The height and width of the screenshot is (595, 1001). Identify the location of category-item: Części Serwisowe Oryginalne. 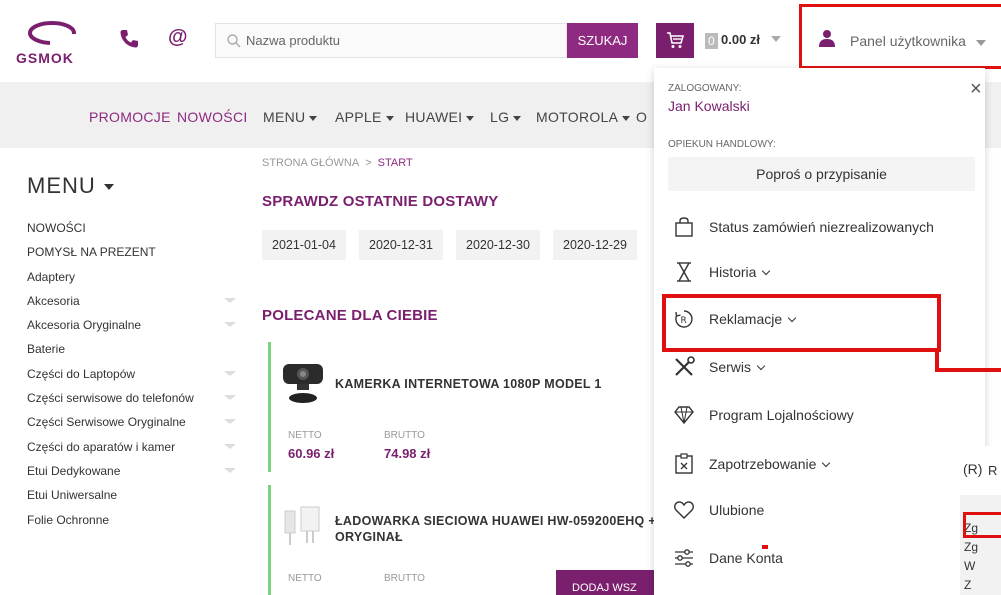
(134, 425).